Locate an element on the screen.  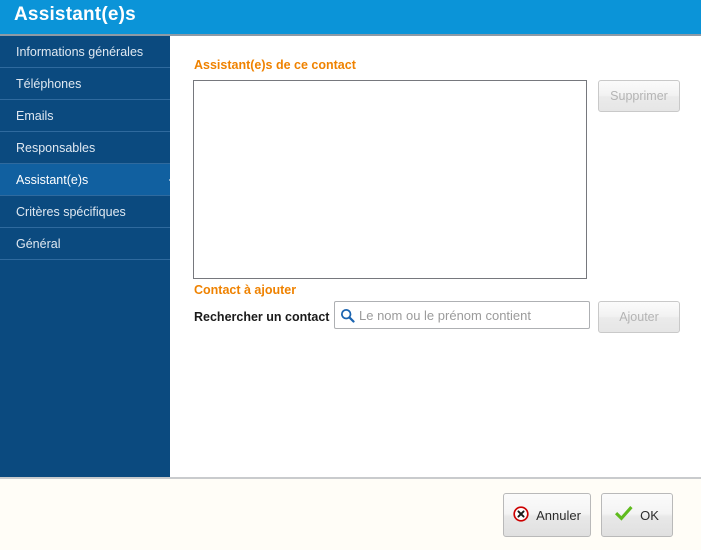
sidebar-item-label: Général is located at coordinates (38, 244).